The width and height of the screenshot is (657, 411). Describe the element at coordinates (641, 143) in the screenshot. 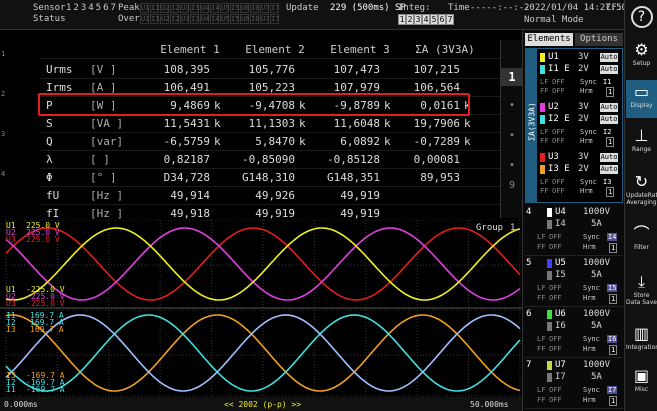

I see `range-button: ⊥ Range` at that location.